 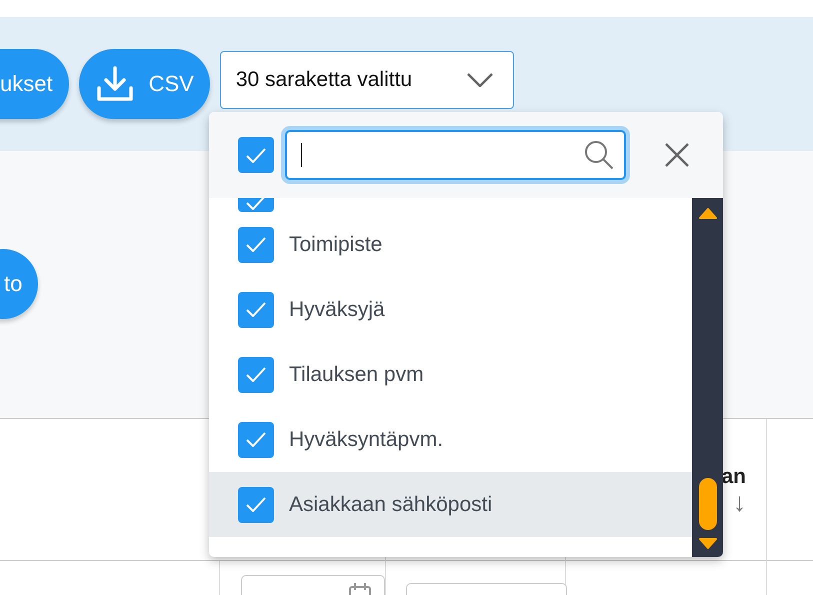 I want to click on download-icon, so click(x=114, y=84).